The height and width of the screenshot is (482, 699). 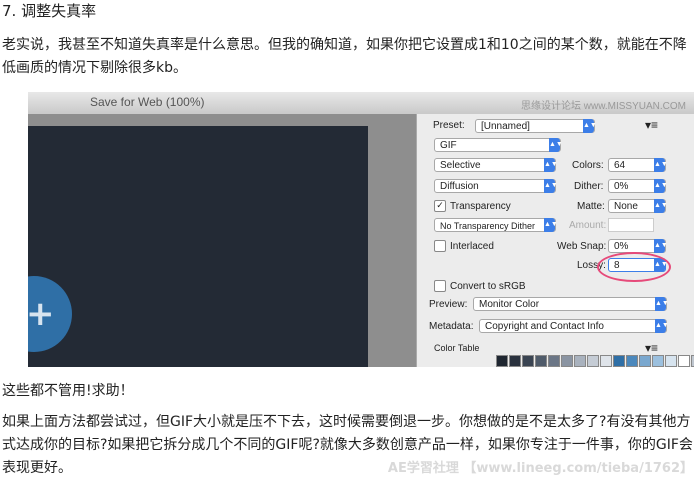 What do you see at coordinates (498, 145) in the screenshot?
I see `format-select: GIF ▲▼` at bounding box center [498, 145].